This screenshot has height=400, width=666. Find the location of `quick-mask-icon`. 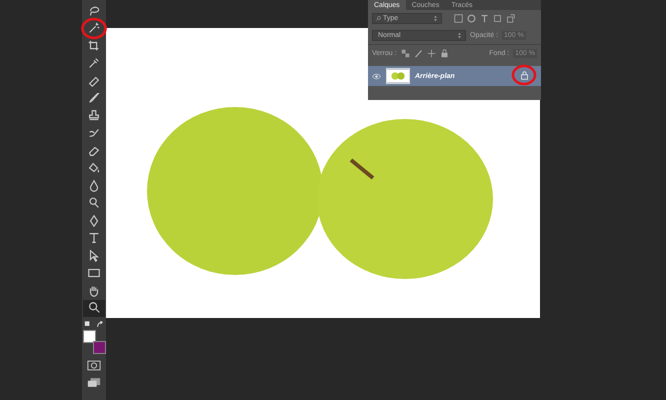

quick-mask-icon is located at coordinates (94, 365).